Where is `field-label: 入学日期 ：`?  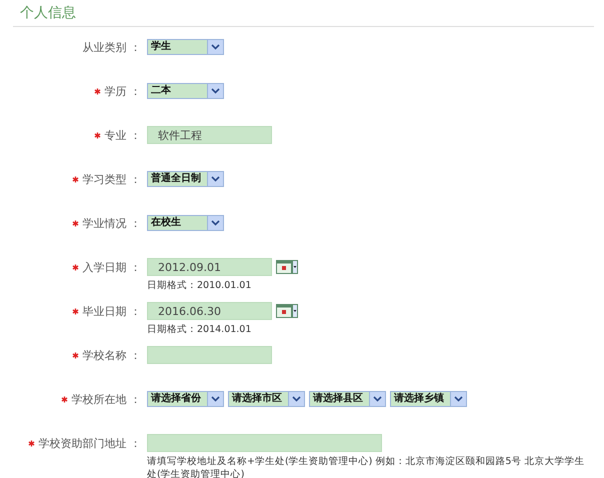
field-label: 入学日期 ： is located at coordinates (111, 267).